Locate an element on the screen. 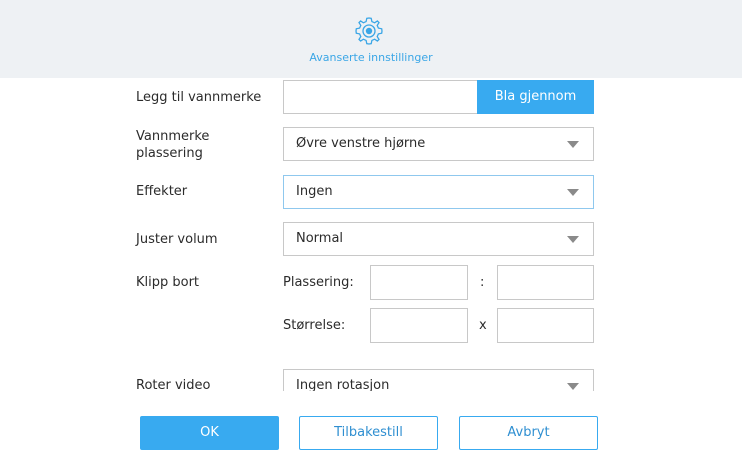 The image size is (742, 460). crop-position-y-input is located at coordinates (545, 282).